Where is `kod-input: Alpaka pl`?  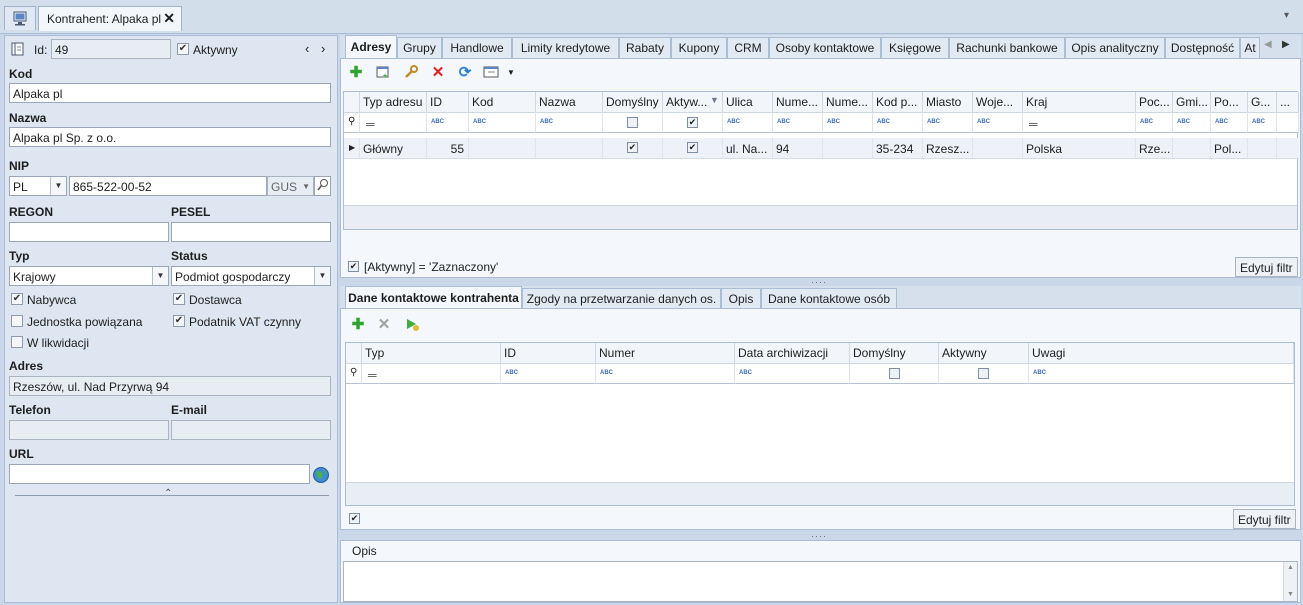
kod-input: Alpaka pl is located at coordinates (170, 93).